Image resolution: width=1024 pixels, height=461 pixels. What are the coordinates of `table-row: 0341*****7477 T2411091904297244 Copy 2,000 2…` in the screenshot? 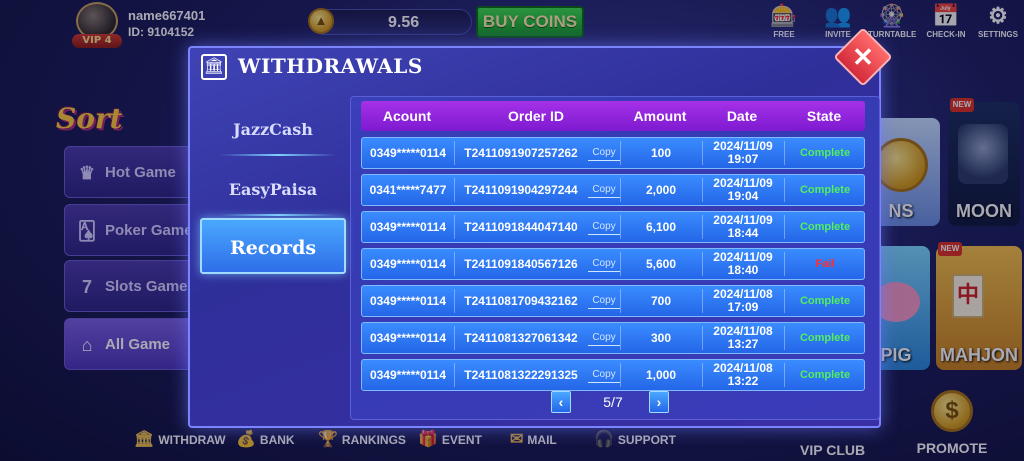 It's located at (613, 190).